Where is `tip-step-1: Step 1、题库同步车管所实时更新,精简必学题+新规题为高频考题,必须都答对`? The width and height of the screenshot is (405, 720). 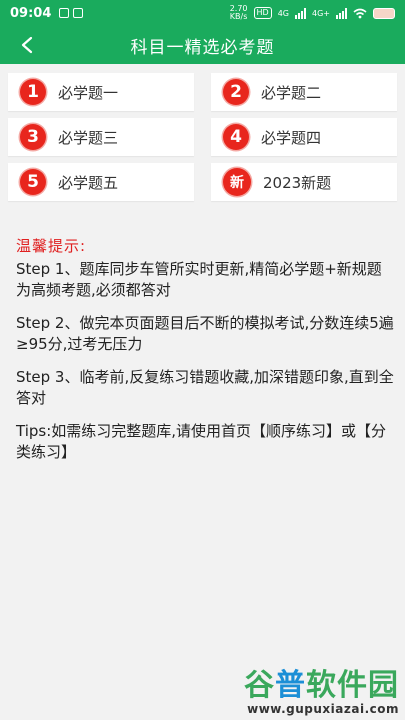 tip-step-1: Step 1、题库同步车管所实时更新,精简必学题+新规题为高频考题,必须都答对 is located at coordinates (199, 279).